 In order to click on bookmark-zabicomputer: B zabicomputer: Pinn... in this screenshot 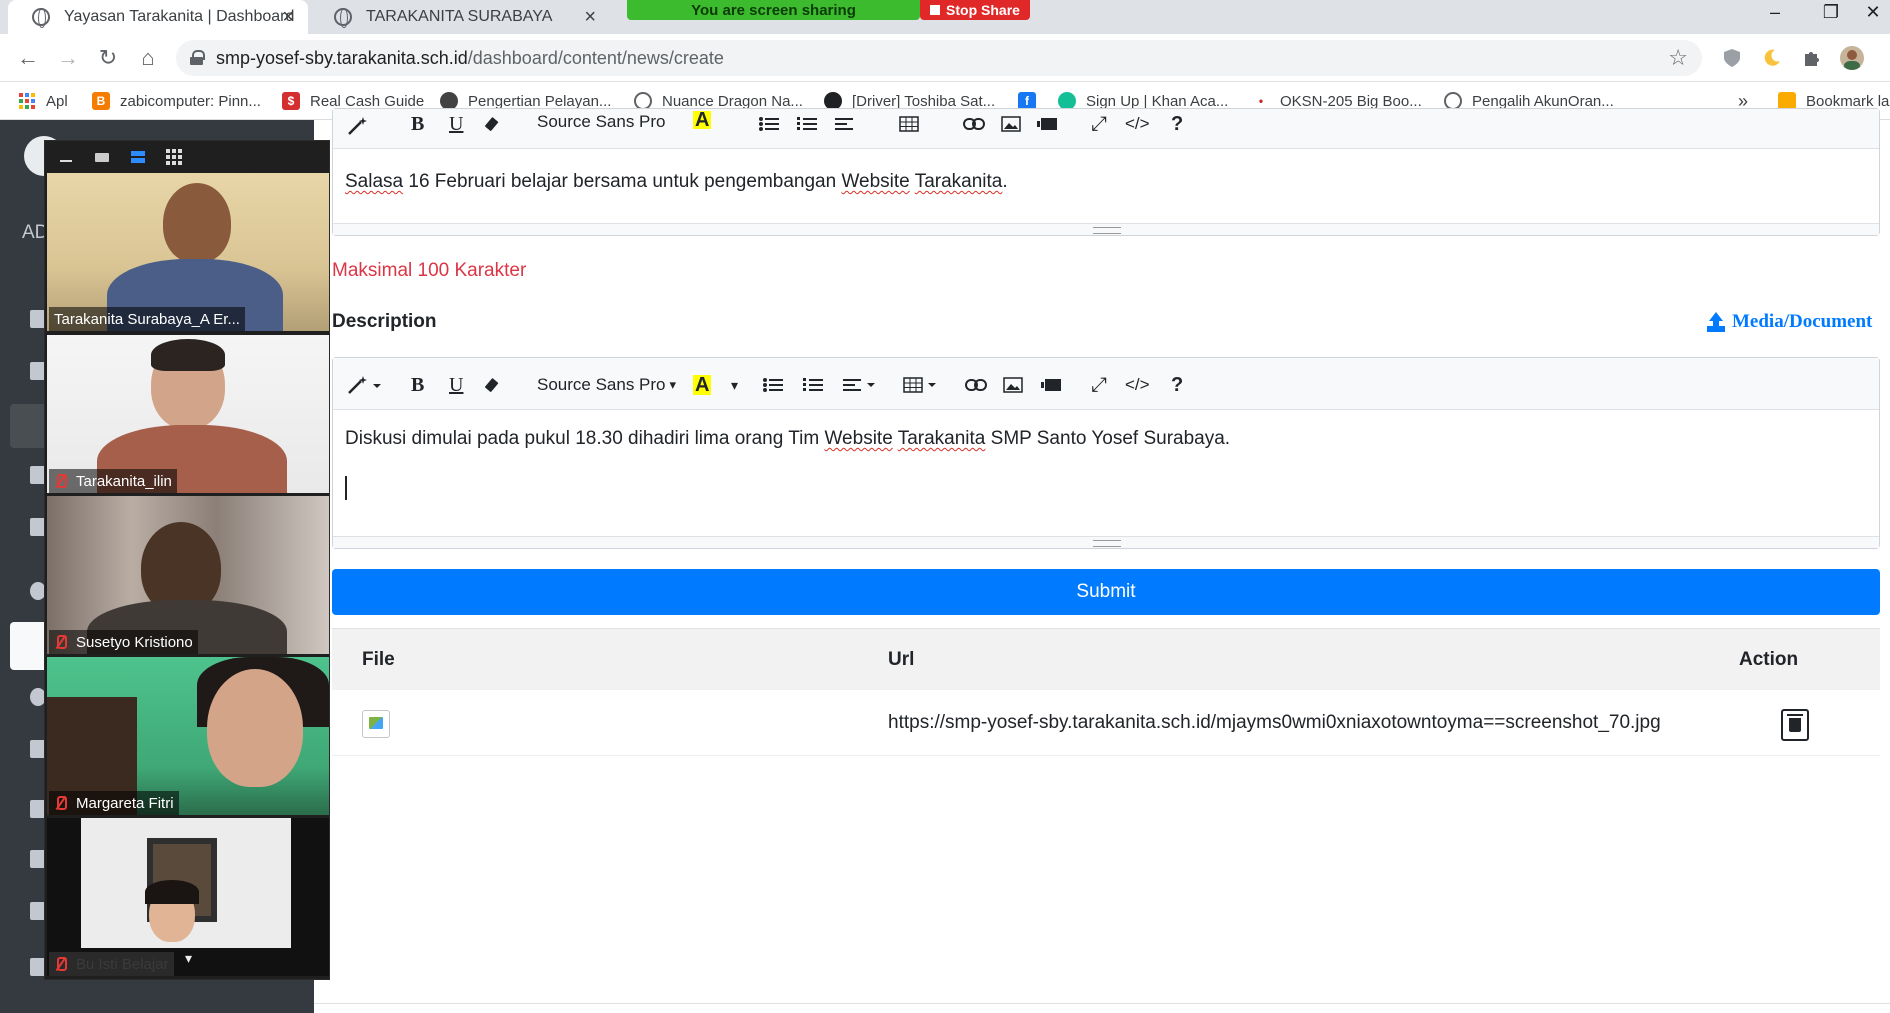, I will do `click(176, 101)`.